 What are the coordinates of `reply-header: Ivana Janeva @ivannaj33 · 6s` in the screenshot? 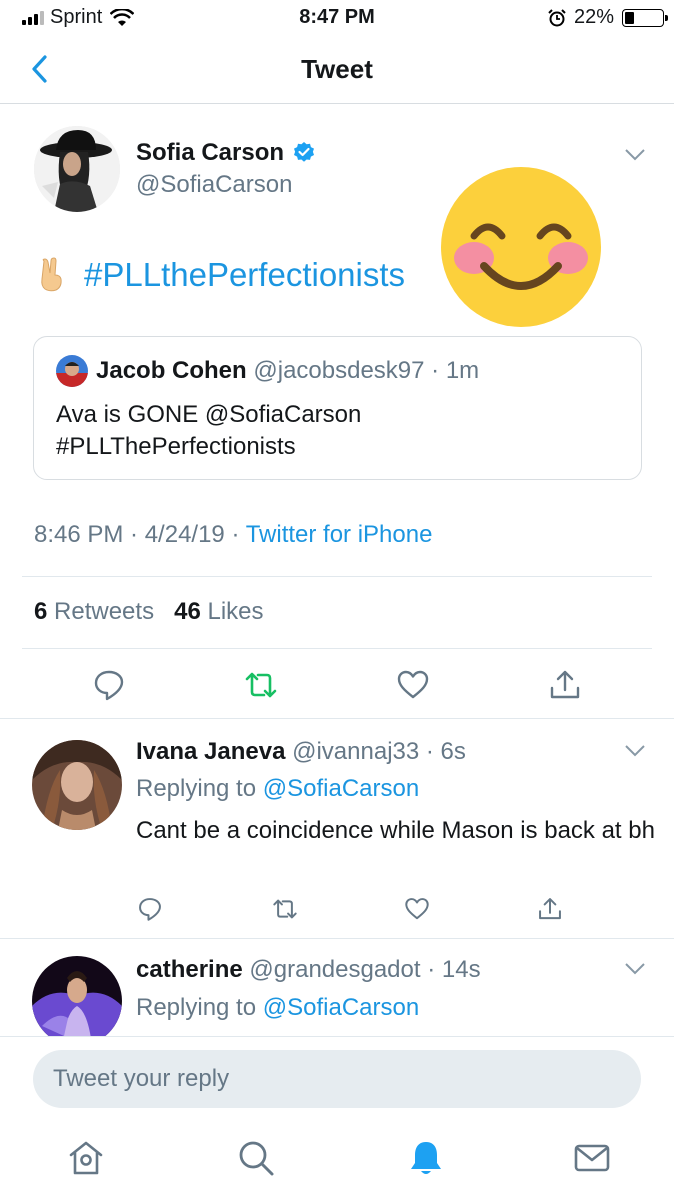 It's located at (301, 752).